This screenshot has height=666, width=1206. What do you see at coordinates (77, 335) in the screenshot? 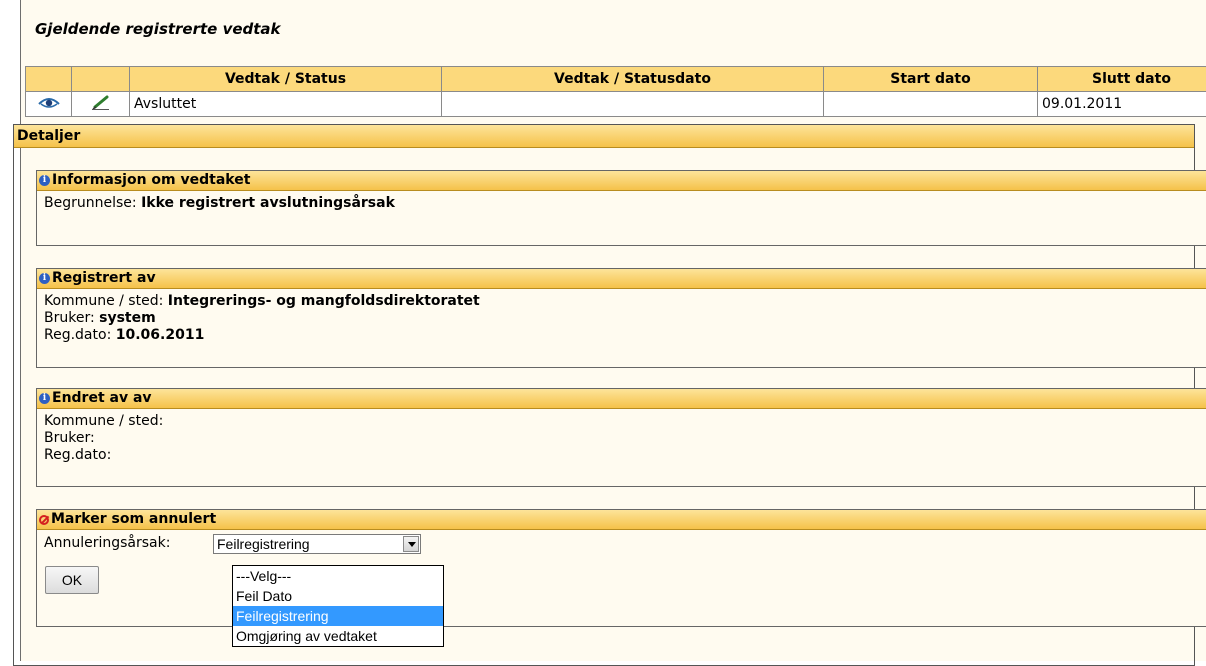
I see `regdato-label: Reg.dato:` at bounding box center [77, 335].